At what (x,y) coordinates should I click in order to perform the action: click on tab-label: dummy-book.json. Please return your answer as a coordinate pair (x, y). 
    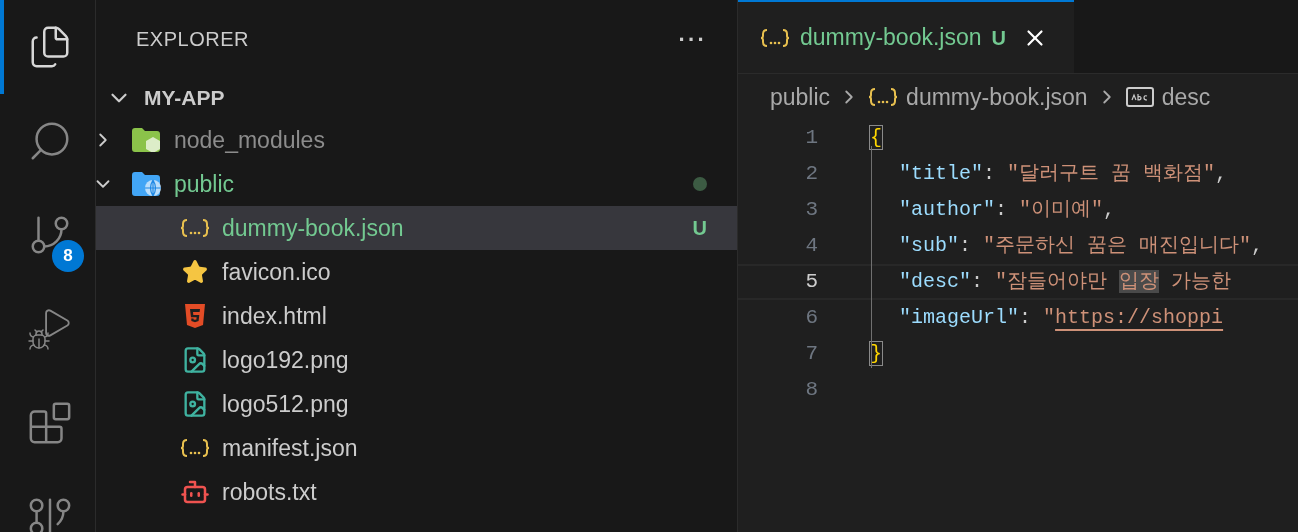
    Looking at the image, I should click on (891, 38).